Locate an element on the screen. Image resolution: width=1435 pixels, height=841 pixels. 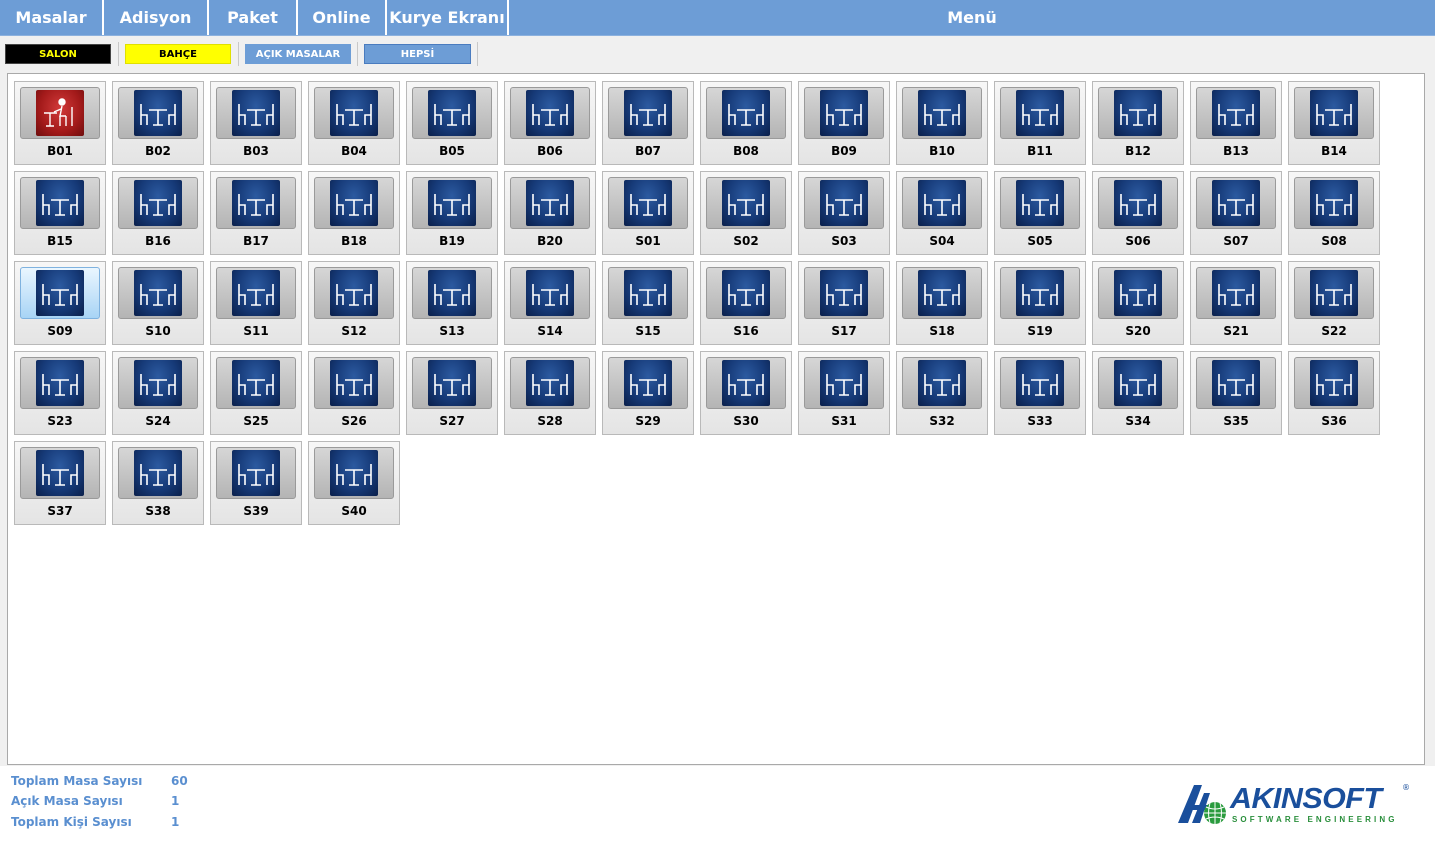
table-tile: S37 is located at coordinates (60, 483).